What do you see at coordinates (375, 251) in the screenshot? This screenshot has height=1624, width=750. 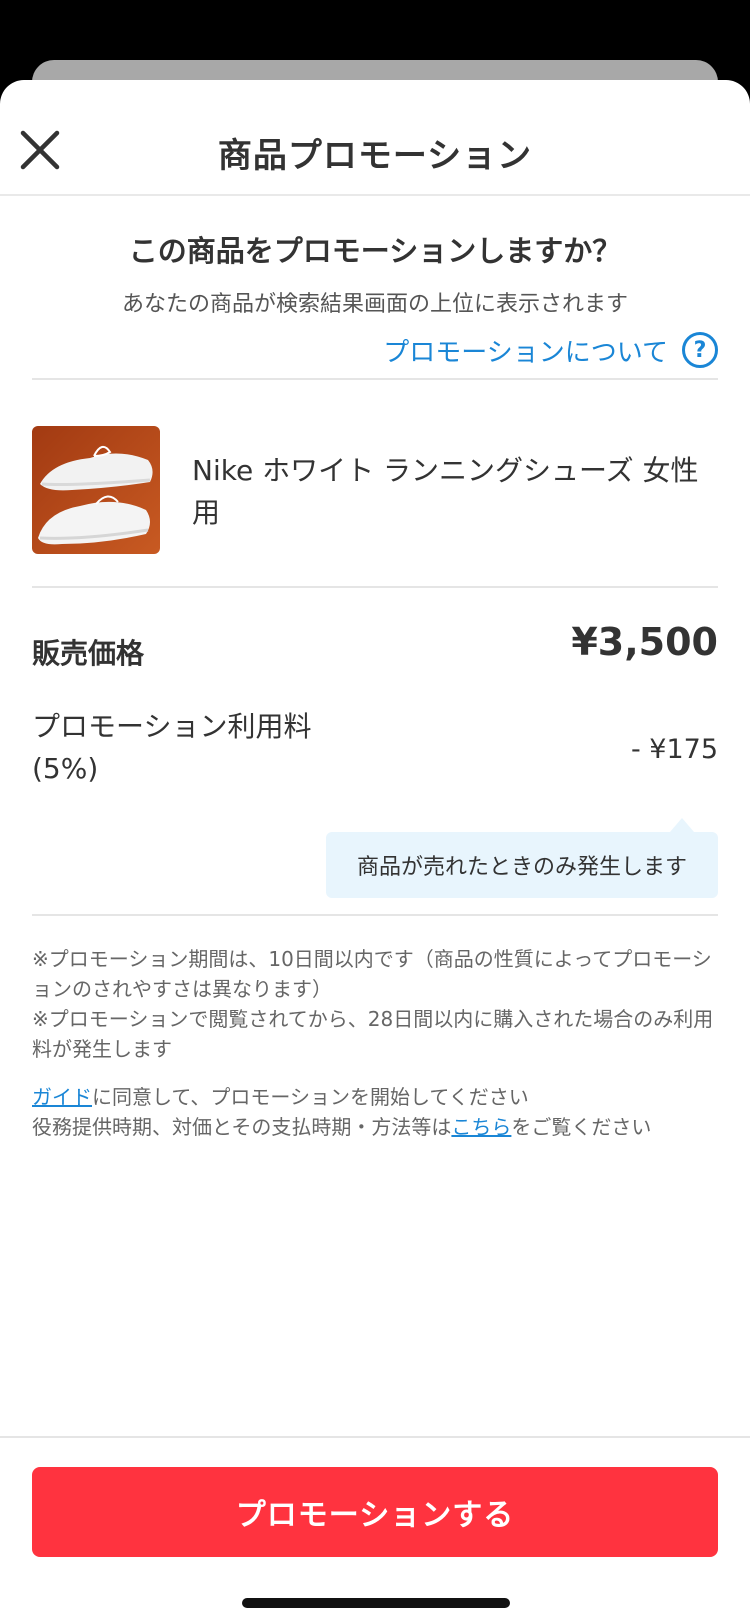 I see `promotion-question: この商品をプロモーションしますか？` at bounding box center [375, 251].